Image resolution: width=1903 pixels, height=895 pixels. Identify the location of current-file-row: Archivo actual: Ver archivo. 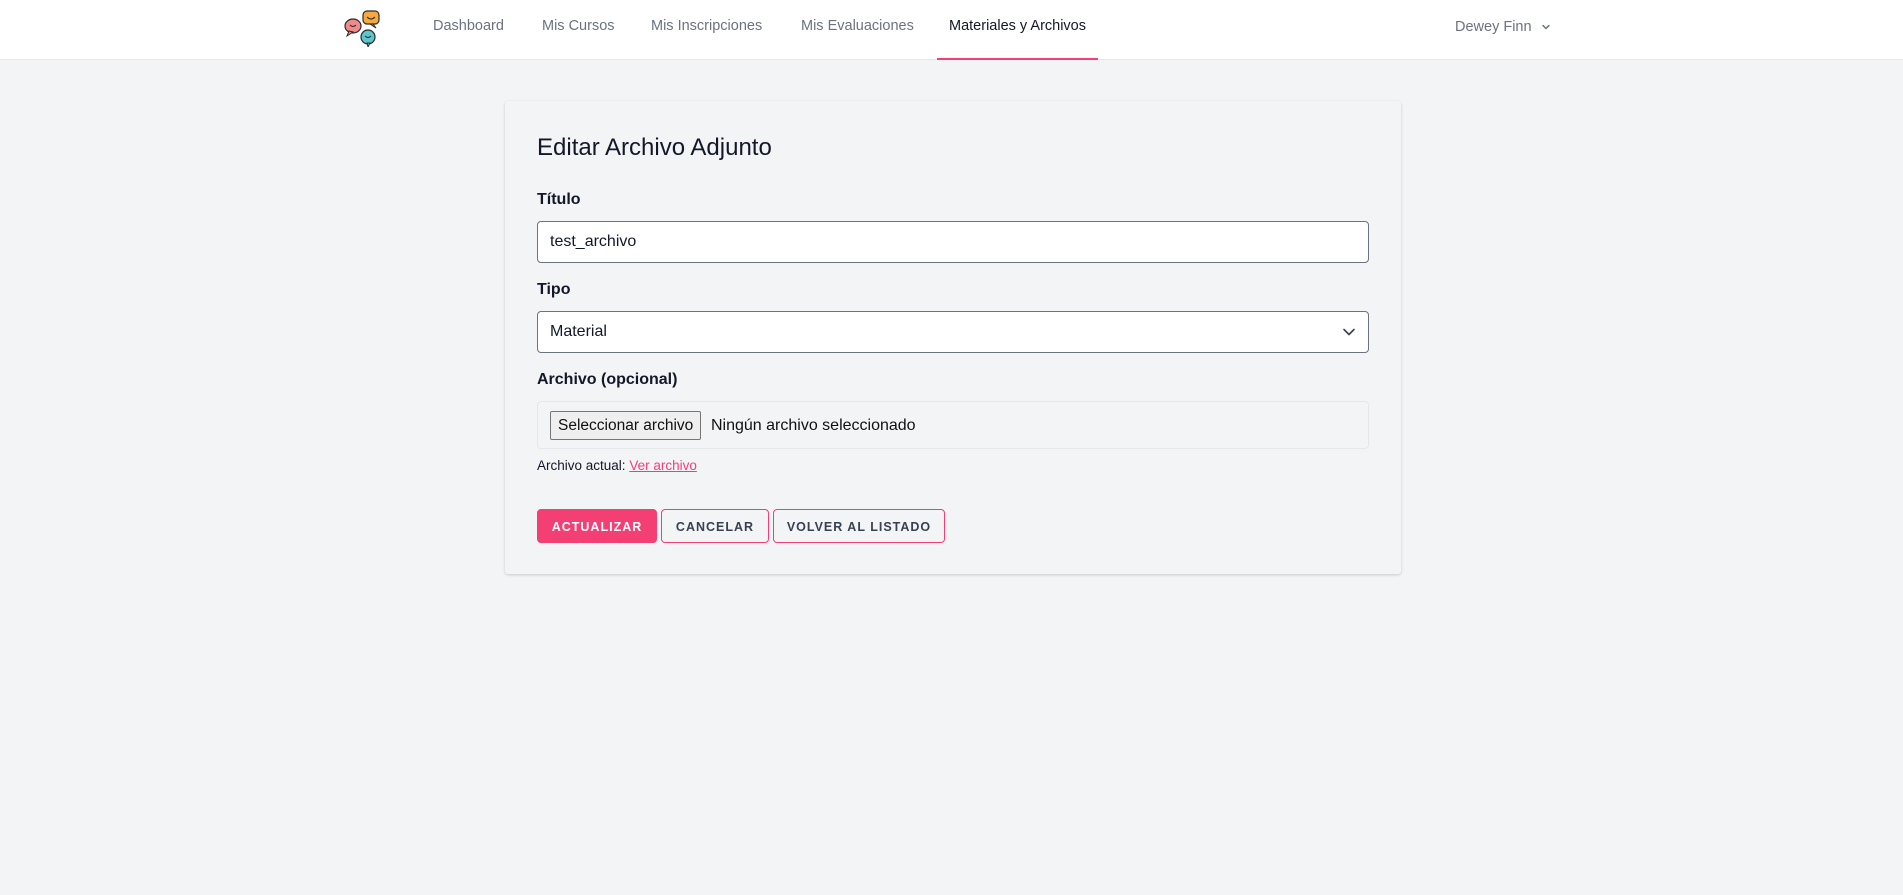
(617, 465).